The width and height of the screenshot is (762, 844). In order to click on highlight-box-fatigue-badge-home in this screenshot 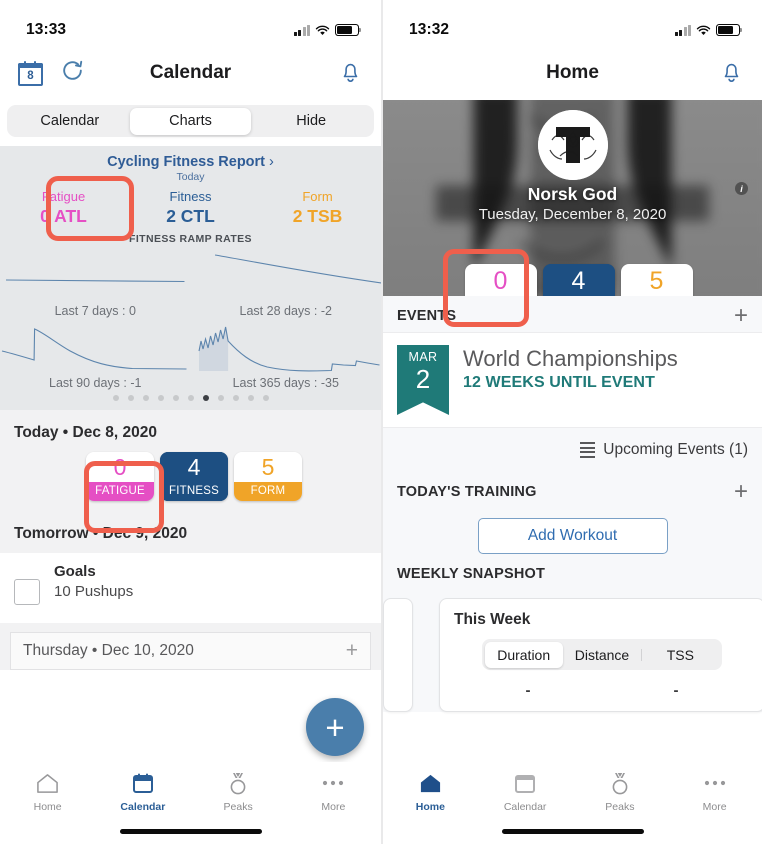, I will do `click(486, 288)`.